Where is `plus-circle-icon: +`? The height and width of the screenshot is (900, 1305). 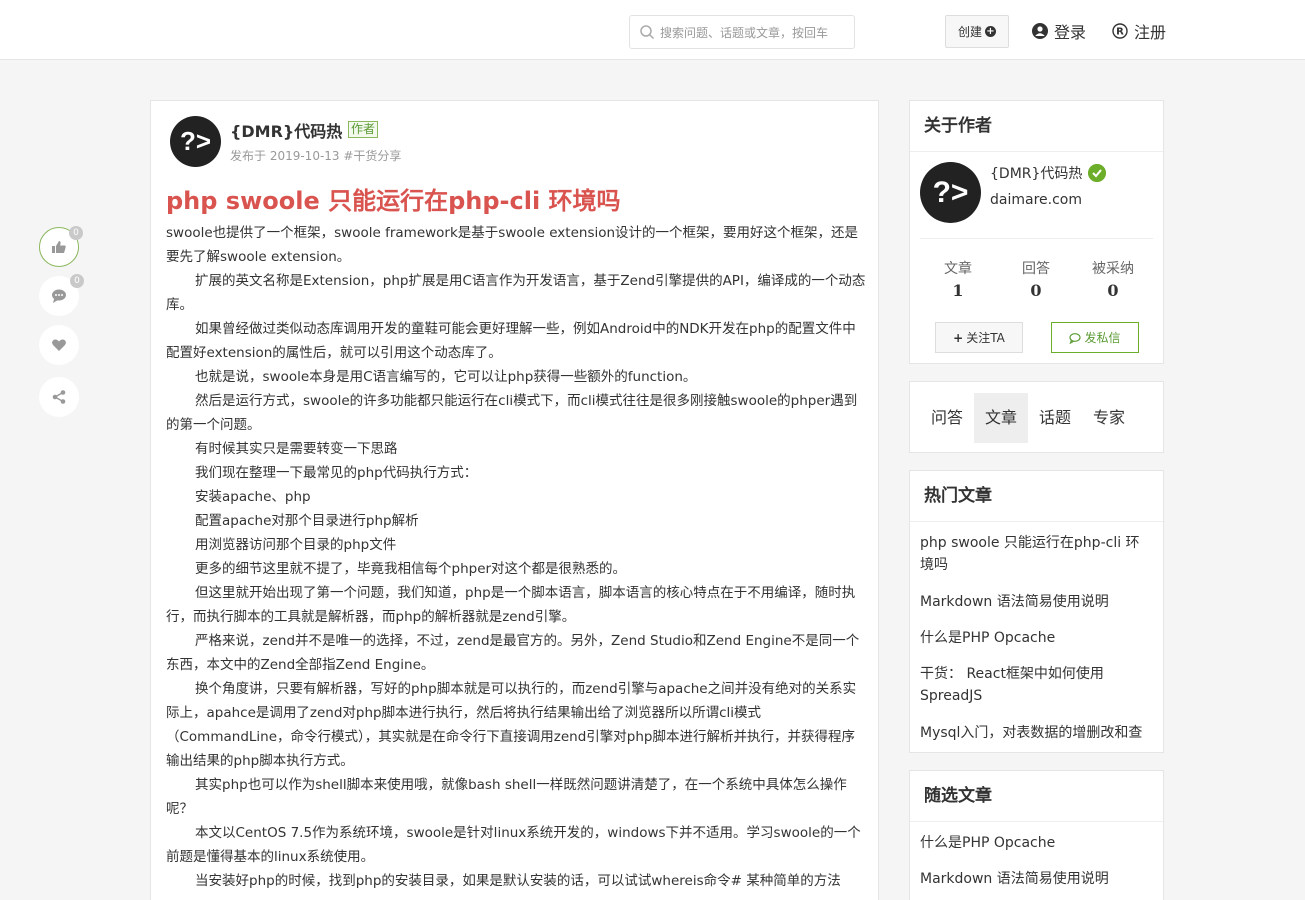 plus-circle-icon: + is located at coordinates (990, 31).